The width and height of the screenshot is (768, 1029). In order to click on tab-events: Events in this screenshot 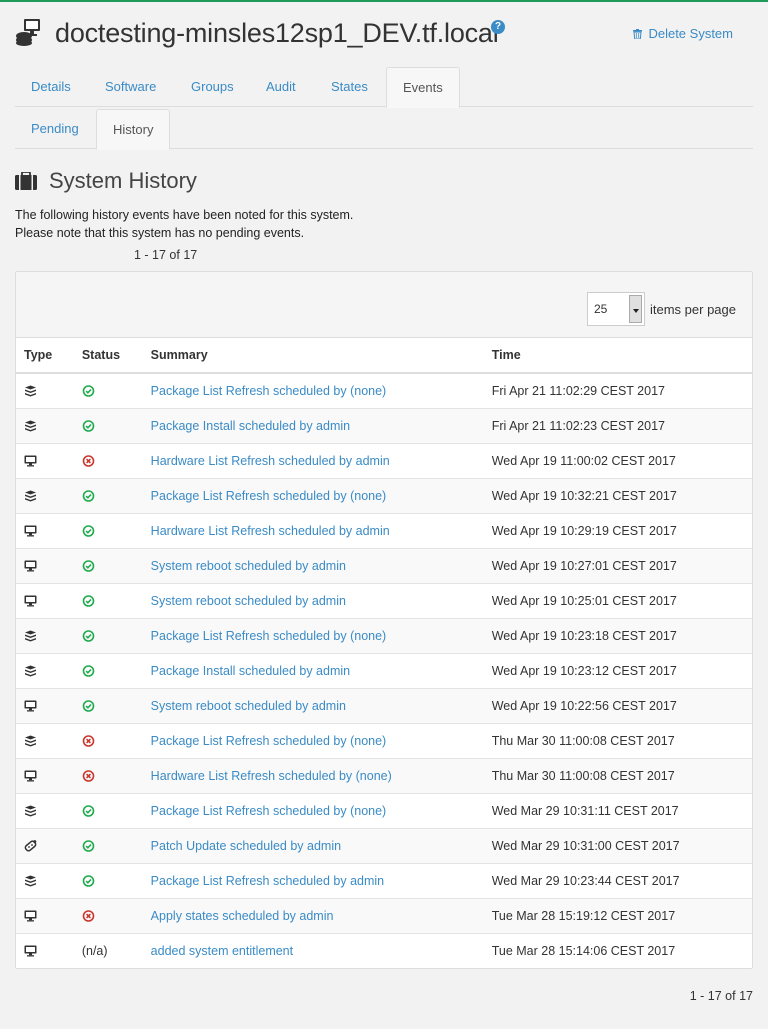, I will do `click(423, 87)`.